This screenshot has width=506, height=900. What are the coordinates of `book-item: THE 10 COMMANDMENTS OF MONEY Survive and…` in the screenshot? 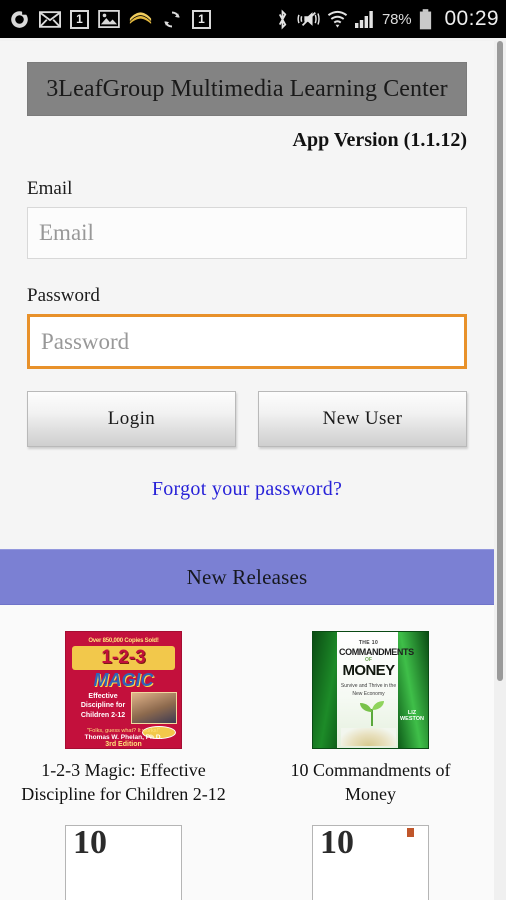 It's located at (370, 714).